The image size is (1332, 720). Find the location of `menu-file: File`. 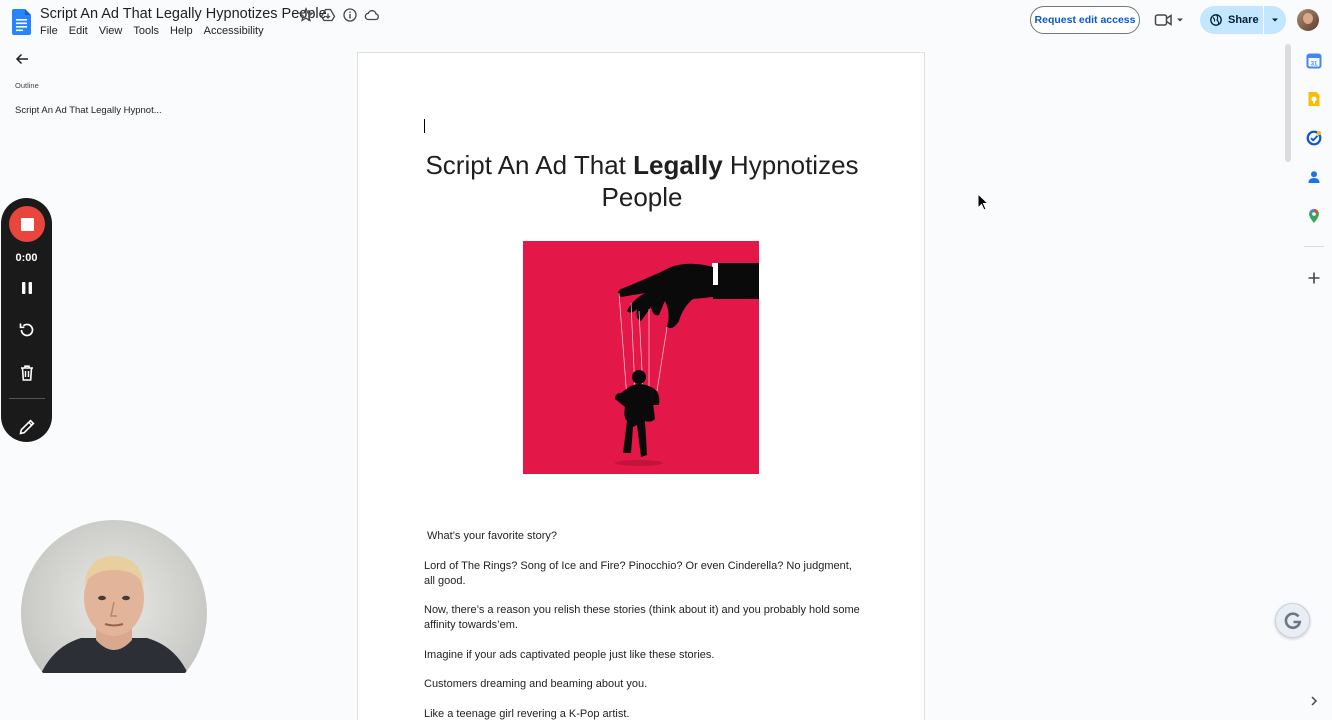

menu-file: File is located at coordinates (49, 31).